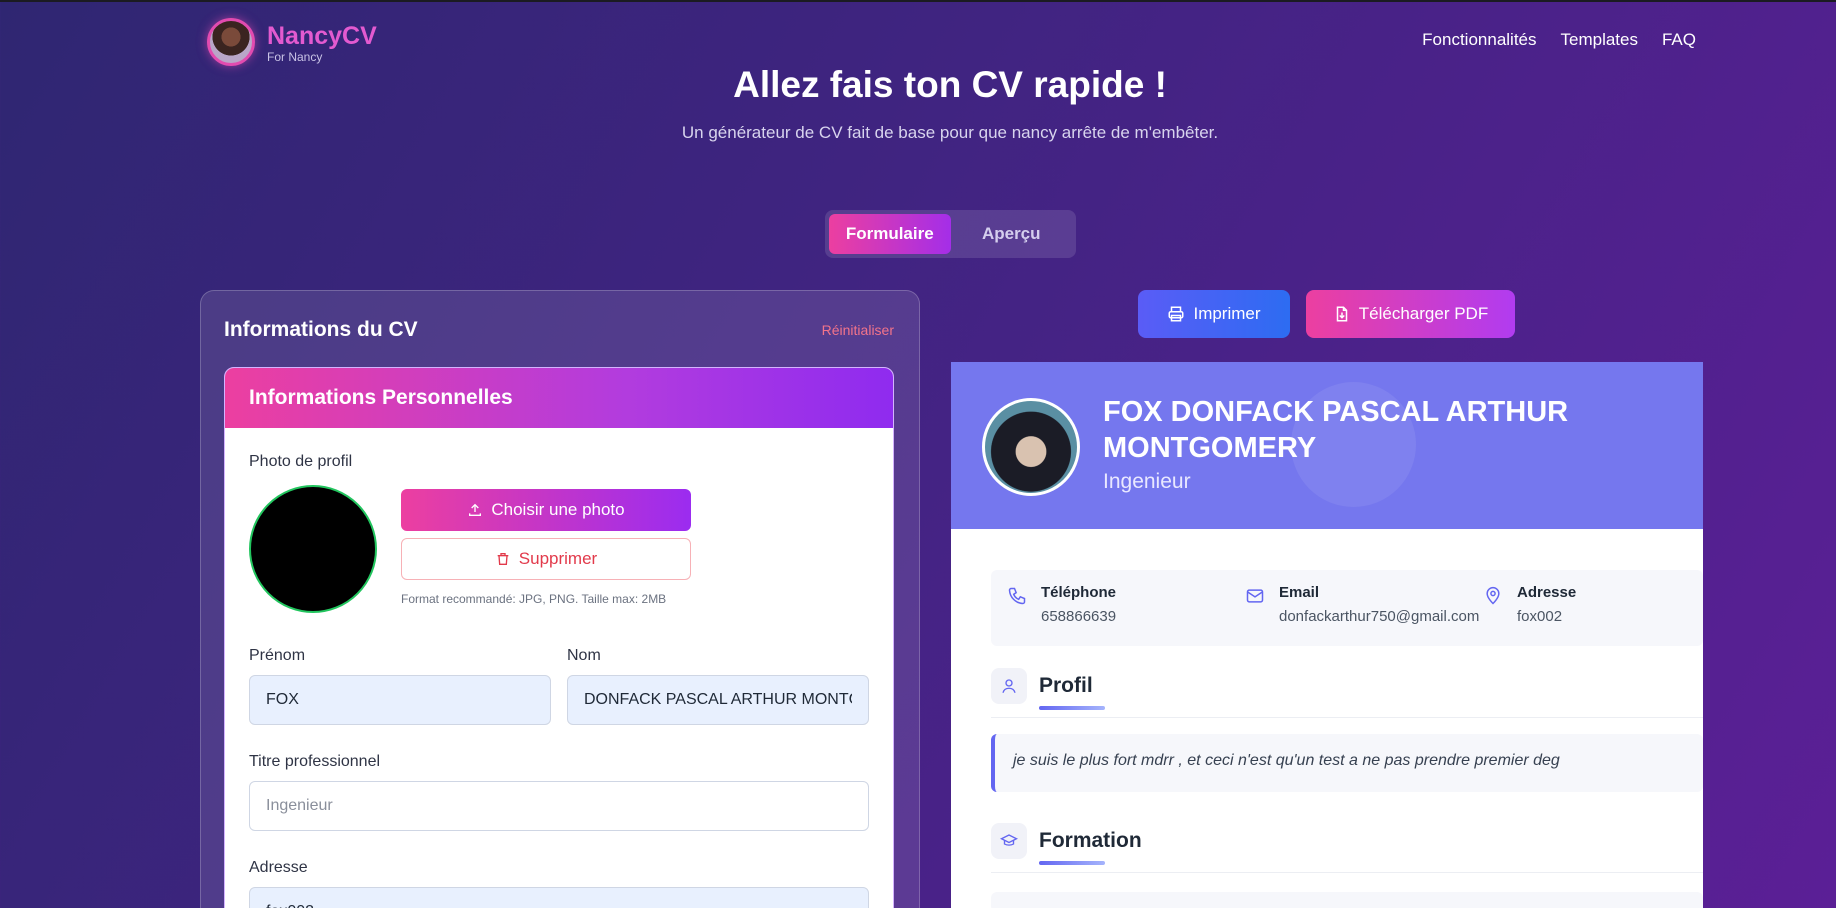  Describe the element at coordinates (559, 897) in the screenshot. I see `adresse-input` at that location.